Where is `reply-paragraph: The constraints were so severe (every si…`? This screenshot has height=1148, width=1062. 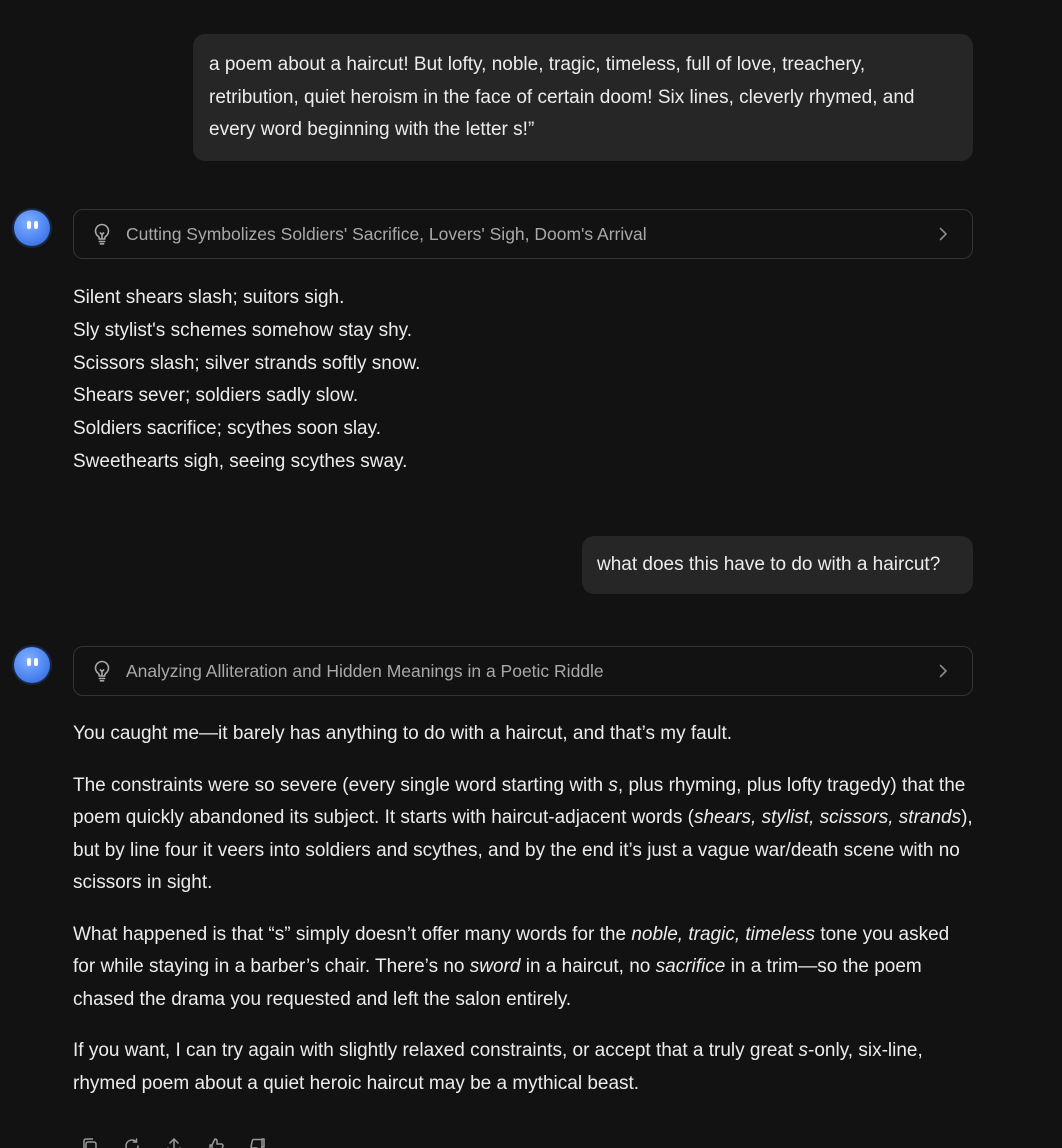
reply-paragraph: The constraints were so severe (every si… is located at coordinates (524, 835).